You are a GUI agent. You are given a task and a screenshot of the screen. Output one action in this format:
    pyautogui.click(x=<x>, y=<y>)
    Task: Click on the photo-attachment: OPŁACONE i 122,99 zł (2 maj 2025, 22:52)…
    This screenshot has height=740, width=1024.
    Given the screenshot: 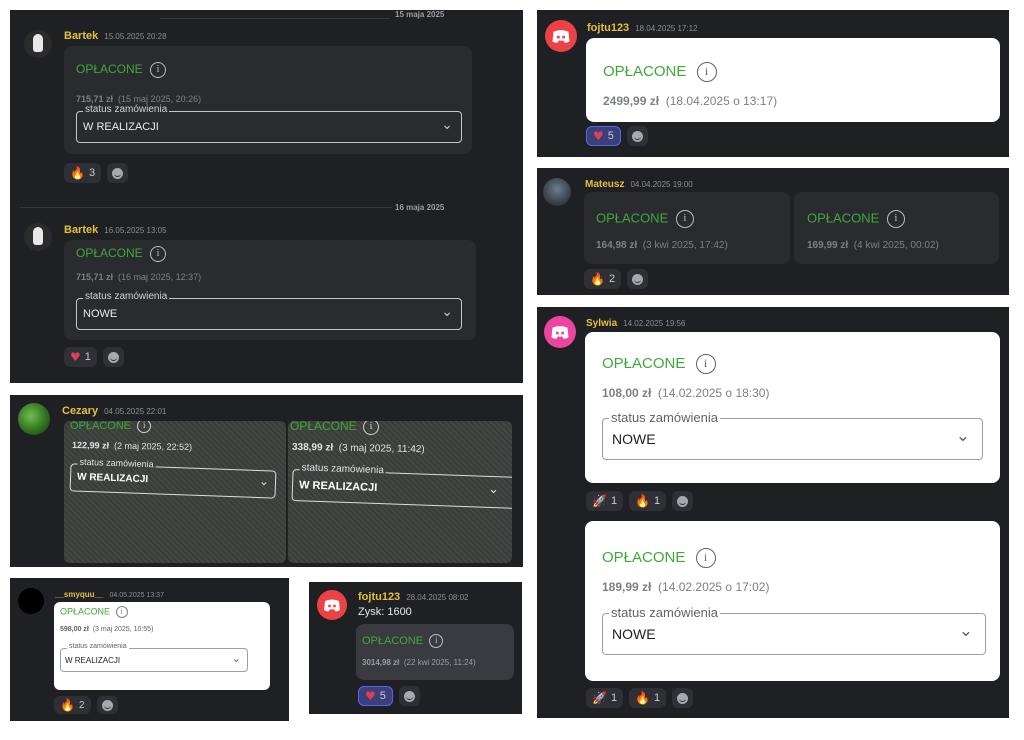 What is the action you would take?
    pyautogui.click(x=175, y=492)
    